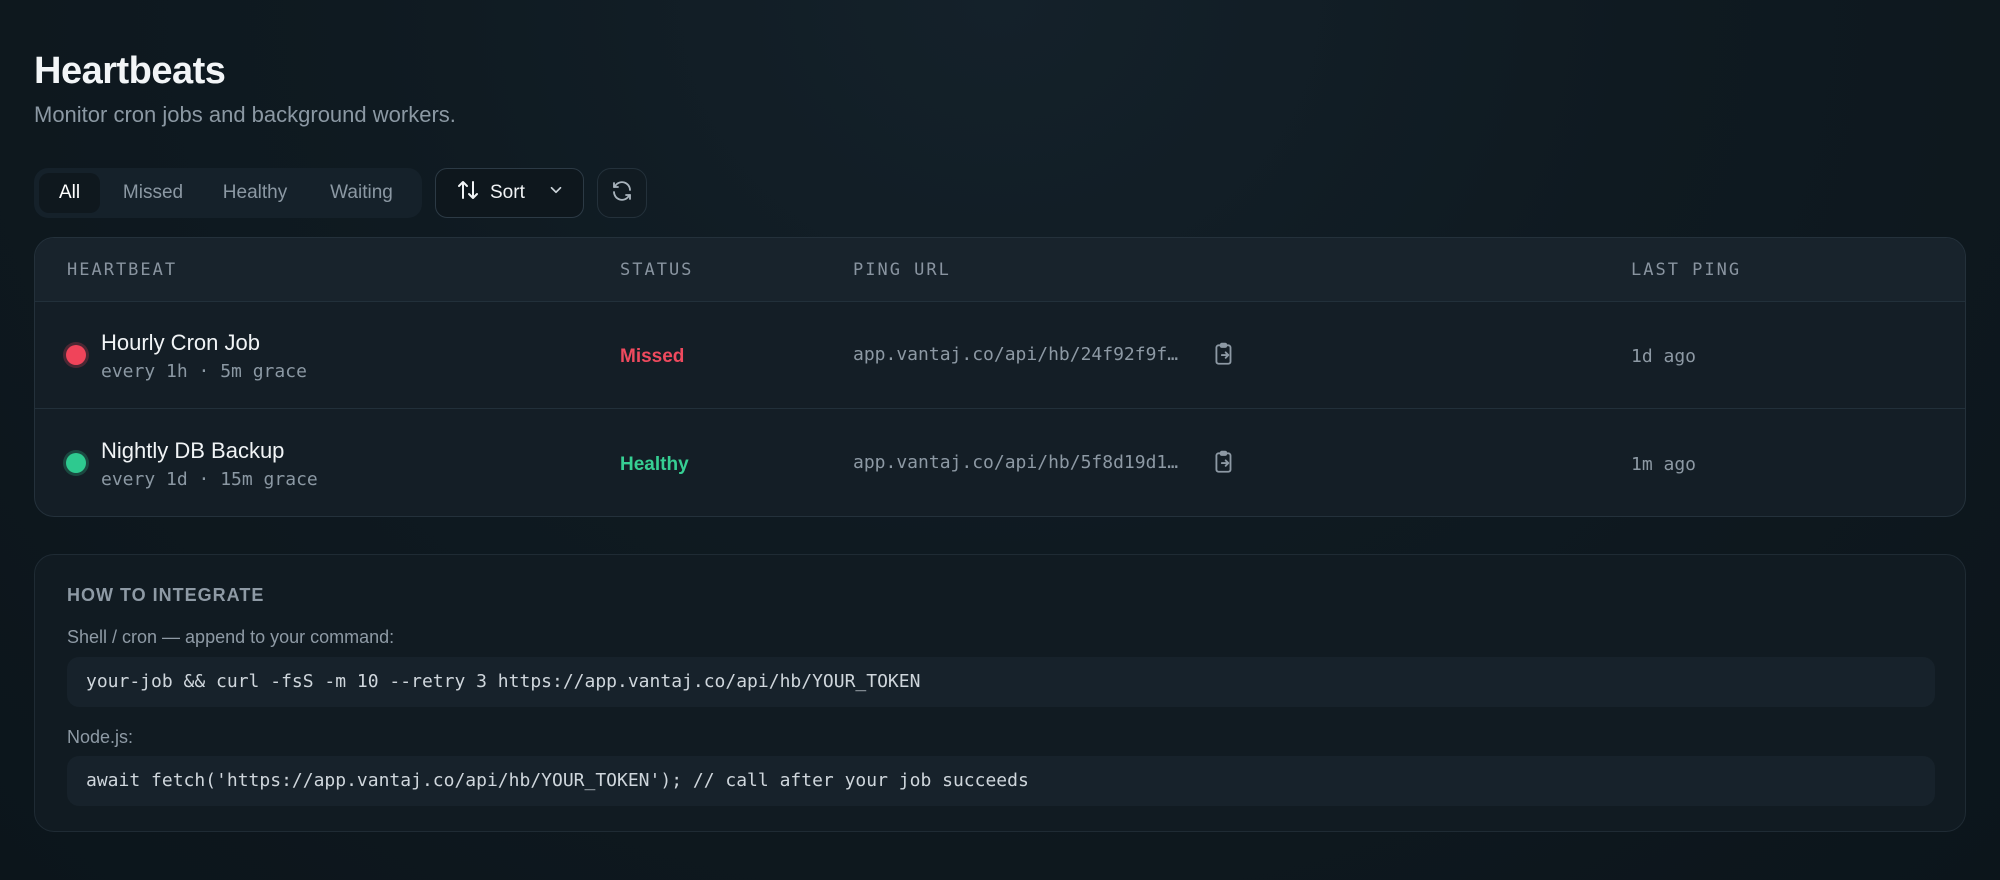 The image size is (2000, 880). What do you see at coordinates (556, 193) in the screenshot?
I see `chevron-down-icon` at bounding box center [556, 193].